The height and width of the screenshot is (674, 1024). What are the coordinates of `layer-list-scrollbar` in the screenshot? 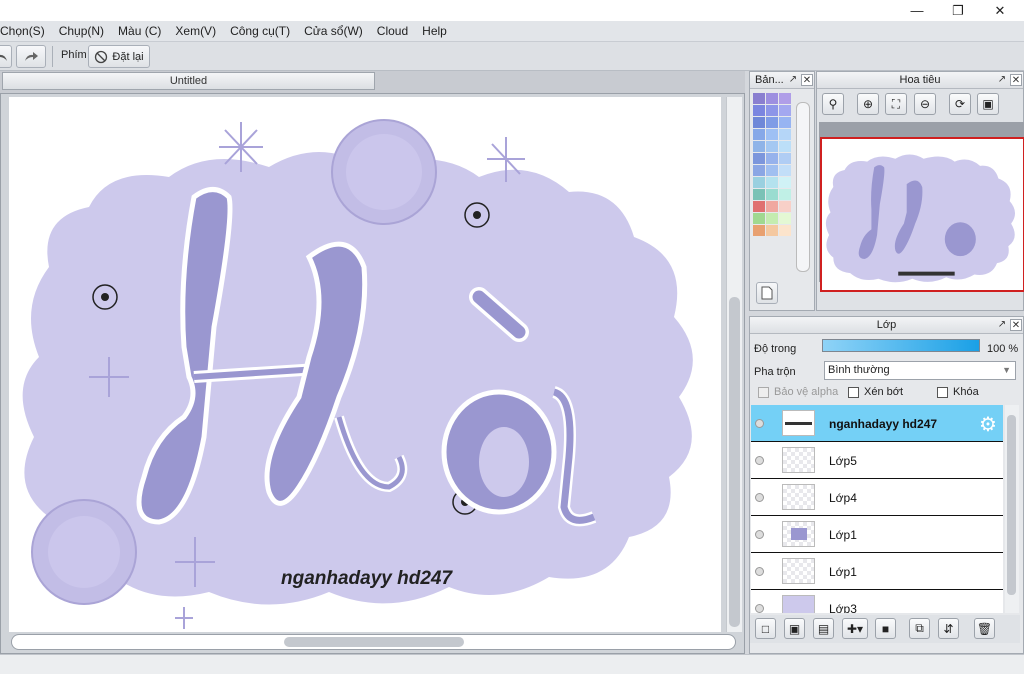 It's located at (1012, 509).